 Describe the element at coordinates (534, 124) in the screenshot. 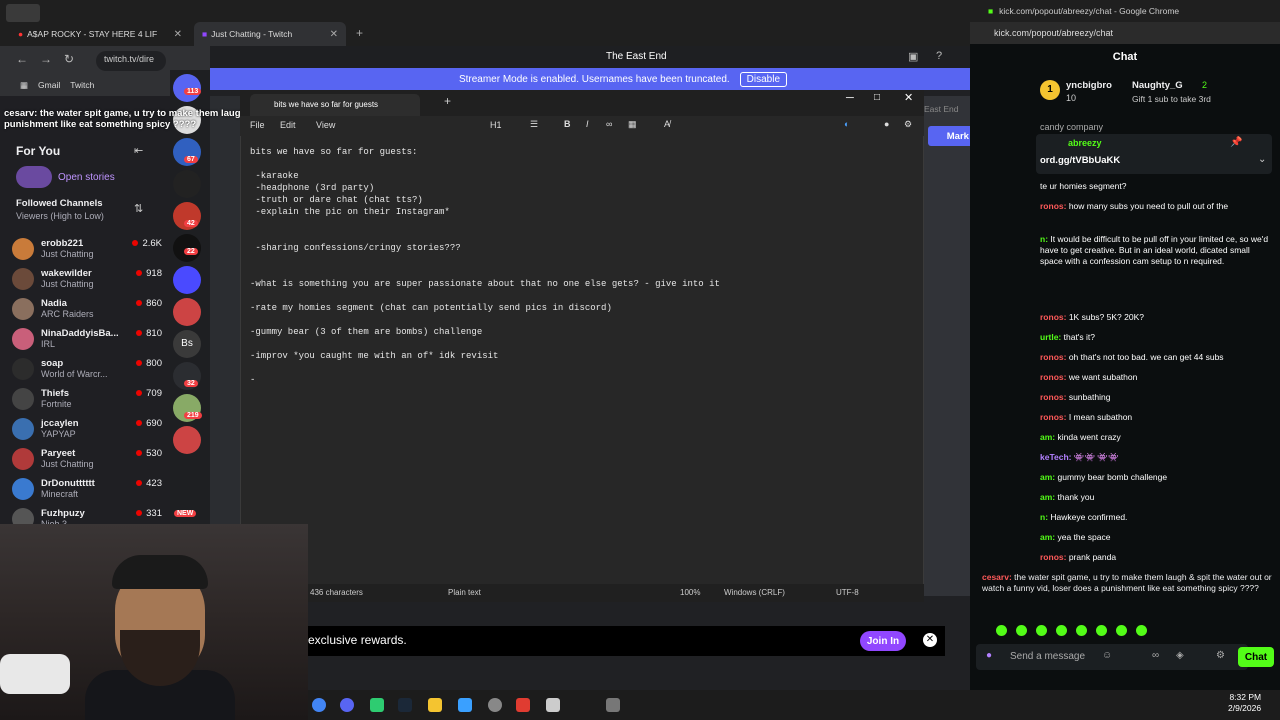

I see `list-icon: ☰` at that location.